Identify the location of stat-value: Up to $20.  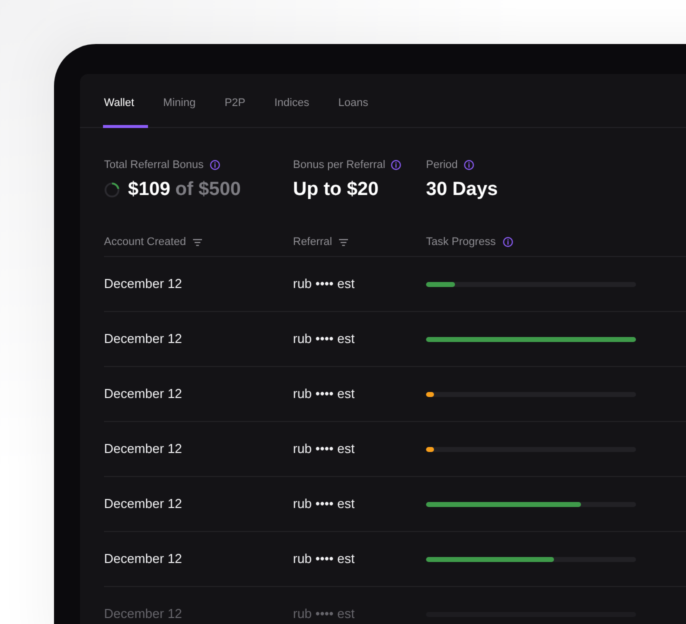
(336, 190).